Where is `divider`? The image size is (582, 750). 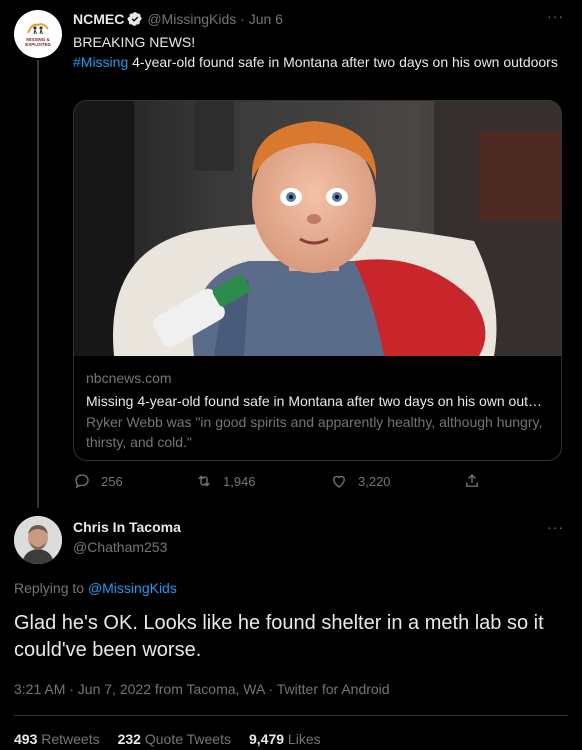
divider is located at coordinates (291, 715).